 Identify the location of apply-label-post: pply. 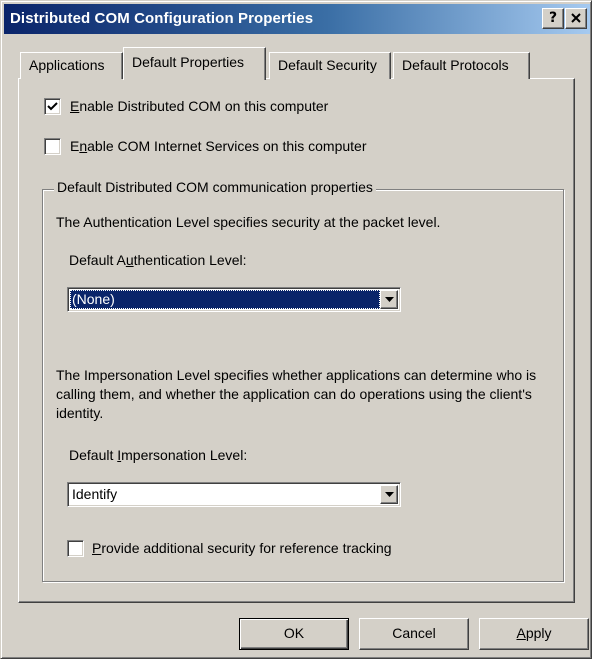
(538, 633).